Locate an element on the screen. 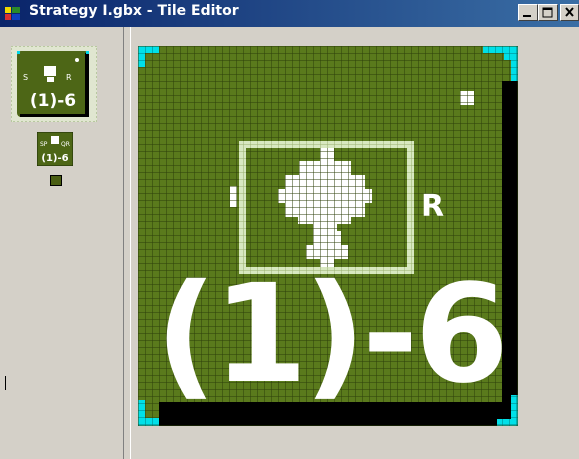 This screenshot has height=459, width=579. splitter is located at coordinates (127, 243).